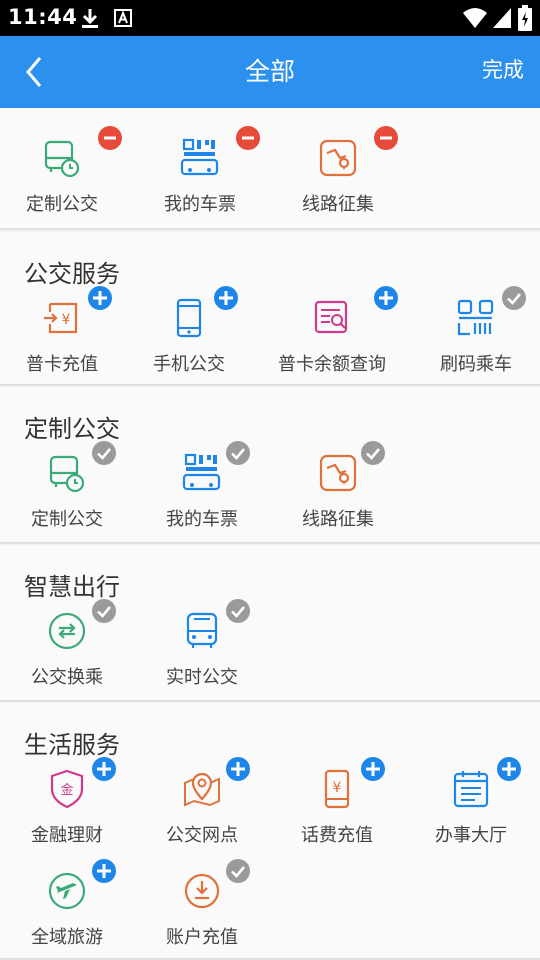 The width and height of the screenshot is (540, 960). What do you see at coordinates (67, 937) in the screenshot?
I see `app-label: 全域旅游` at bounding box center [67, 937].